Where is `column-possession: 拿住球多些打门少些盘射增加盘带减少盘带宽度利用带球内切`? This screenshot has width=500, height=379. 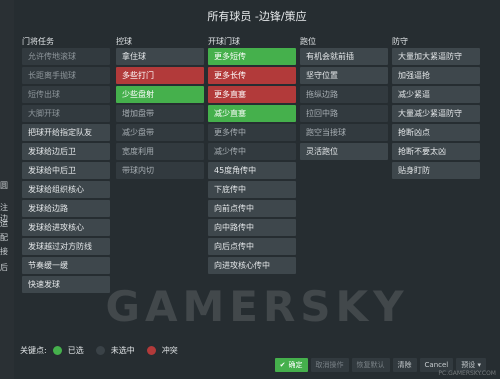 column-possession: 拿住球多些打门少些盘射增加盘带减少盘带宽度利用带球内切 is located at coordinates (160, 114).